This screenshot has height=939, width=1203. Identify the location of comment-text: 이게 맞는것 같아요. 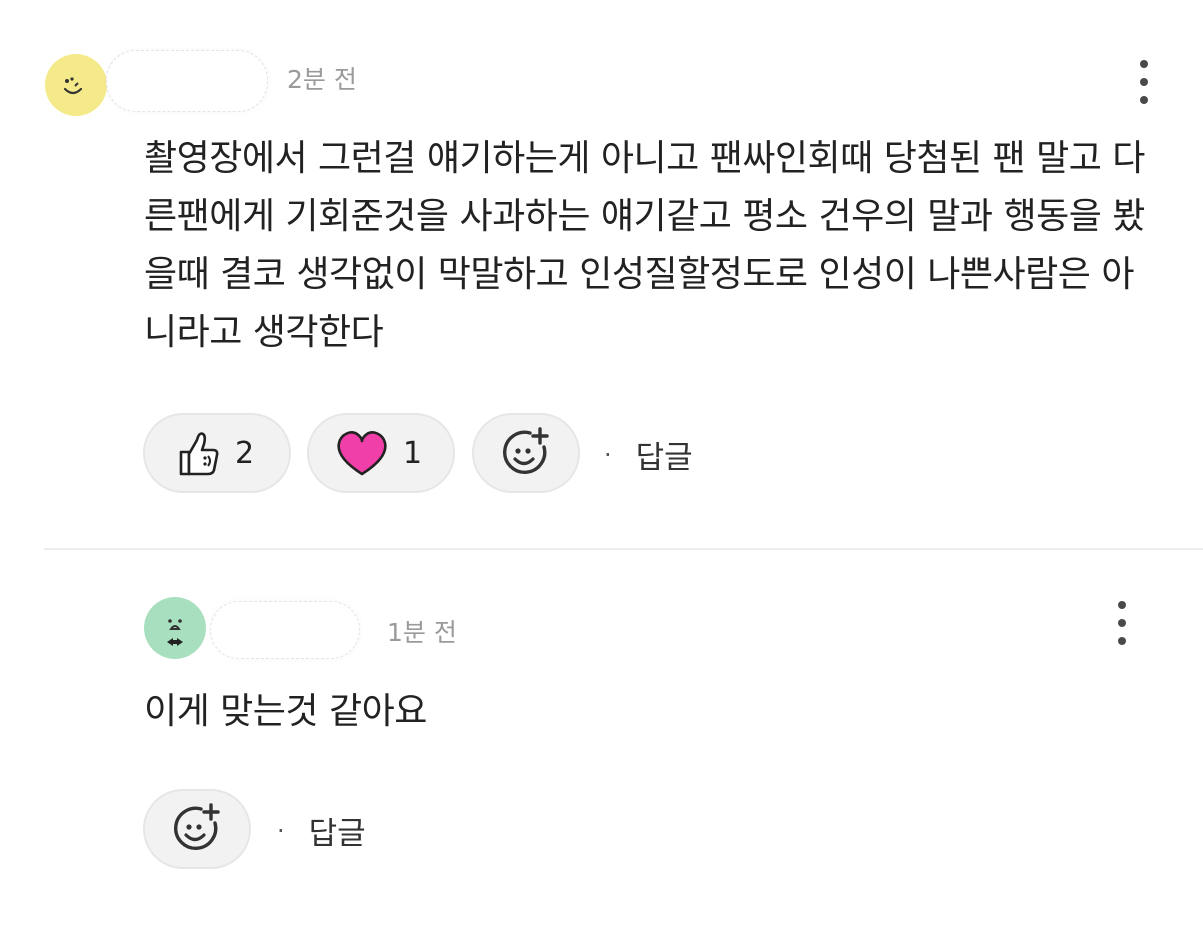
(285, 711).